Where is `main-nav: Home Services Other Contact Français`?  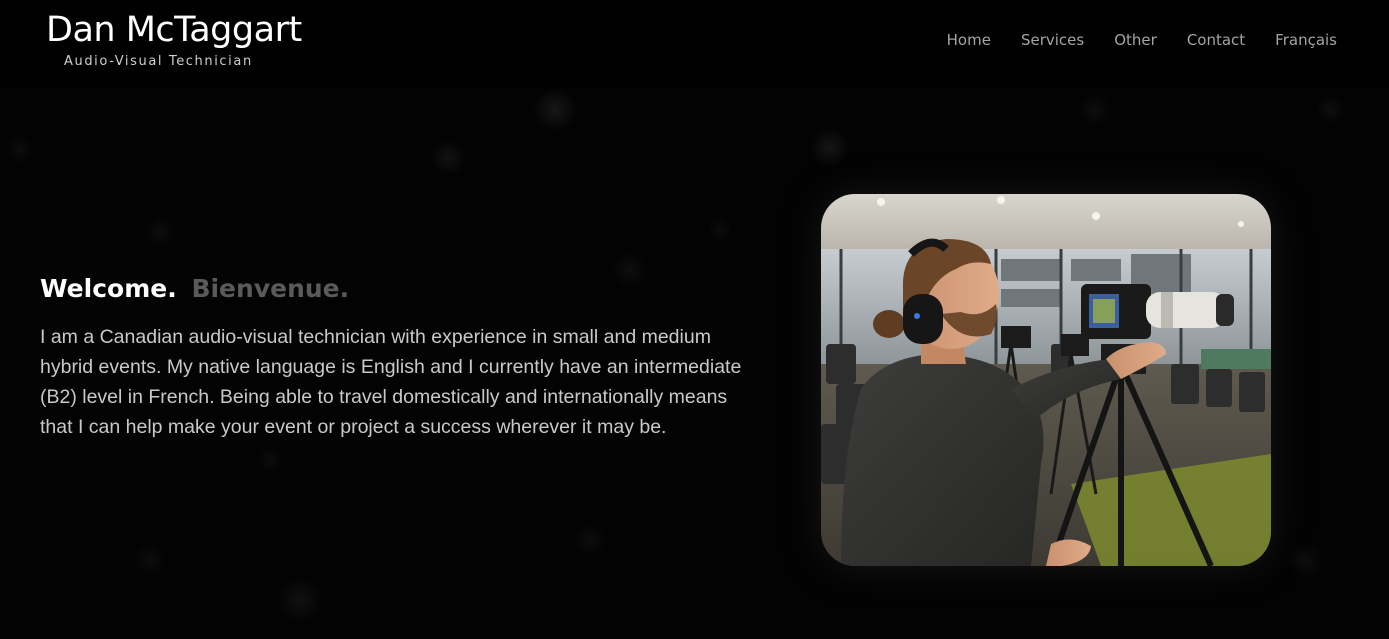 main-nav: Home Services Other Contact Français is located at coordinates (1142, 40).